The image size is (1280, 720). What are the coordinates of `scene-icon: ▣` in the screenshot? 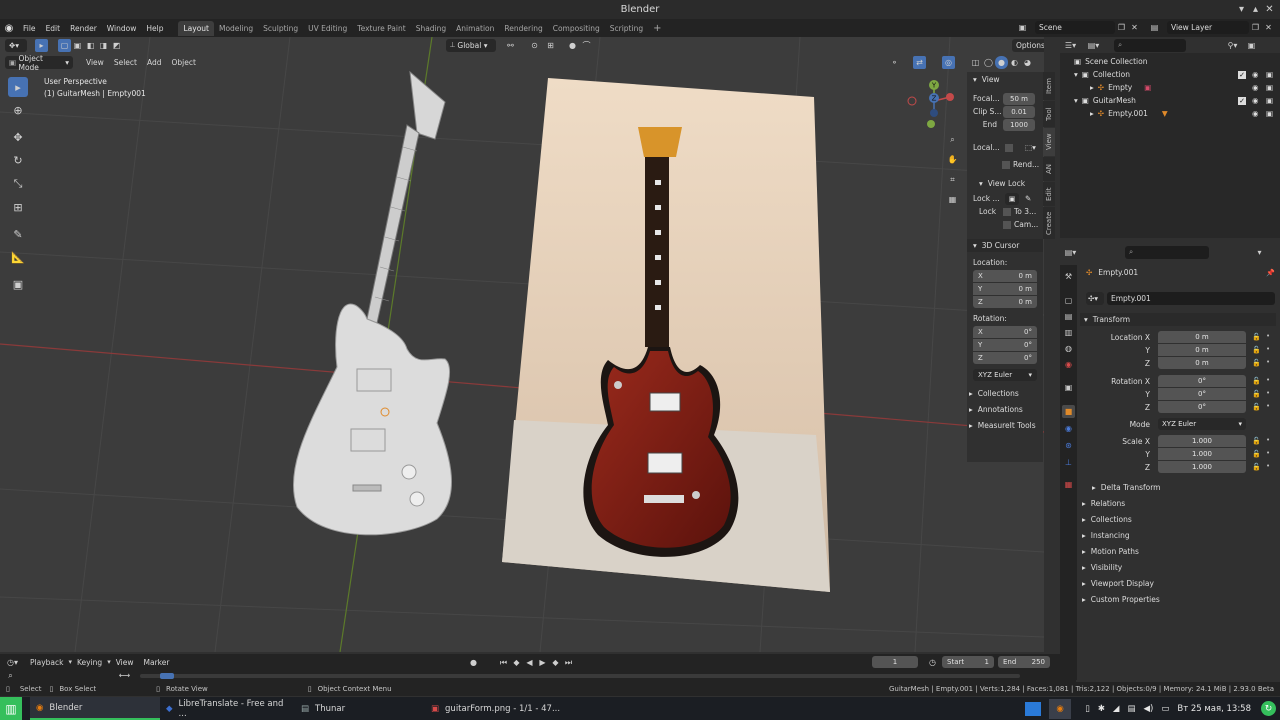 It's located at (1022, 27).